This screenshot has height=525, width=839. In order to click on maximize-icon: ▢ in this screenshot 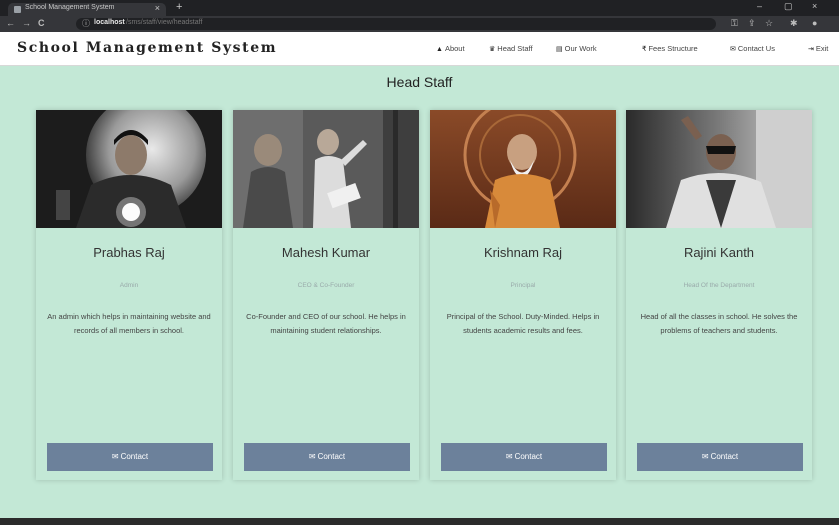, I will do `click(788, 6)`.